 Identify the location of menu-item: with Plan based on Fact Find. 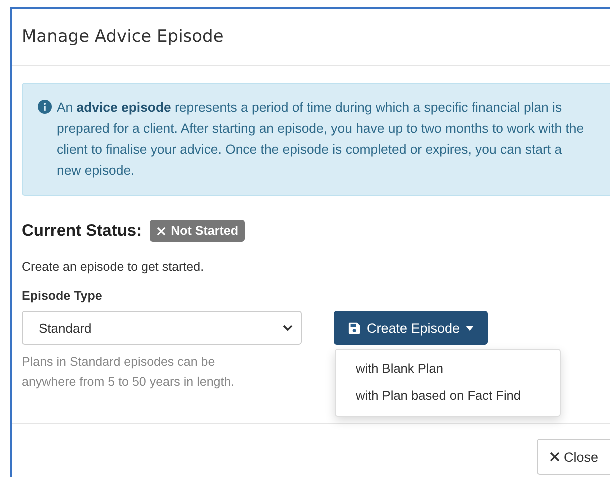
(448, 396).